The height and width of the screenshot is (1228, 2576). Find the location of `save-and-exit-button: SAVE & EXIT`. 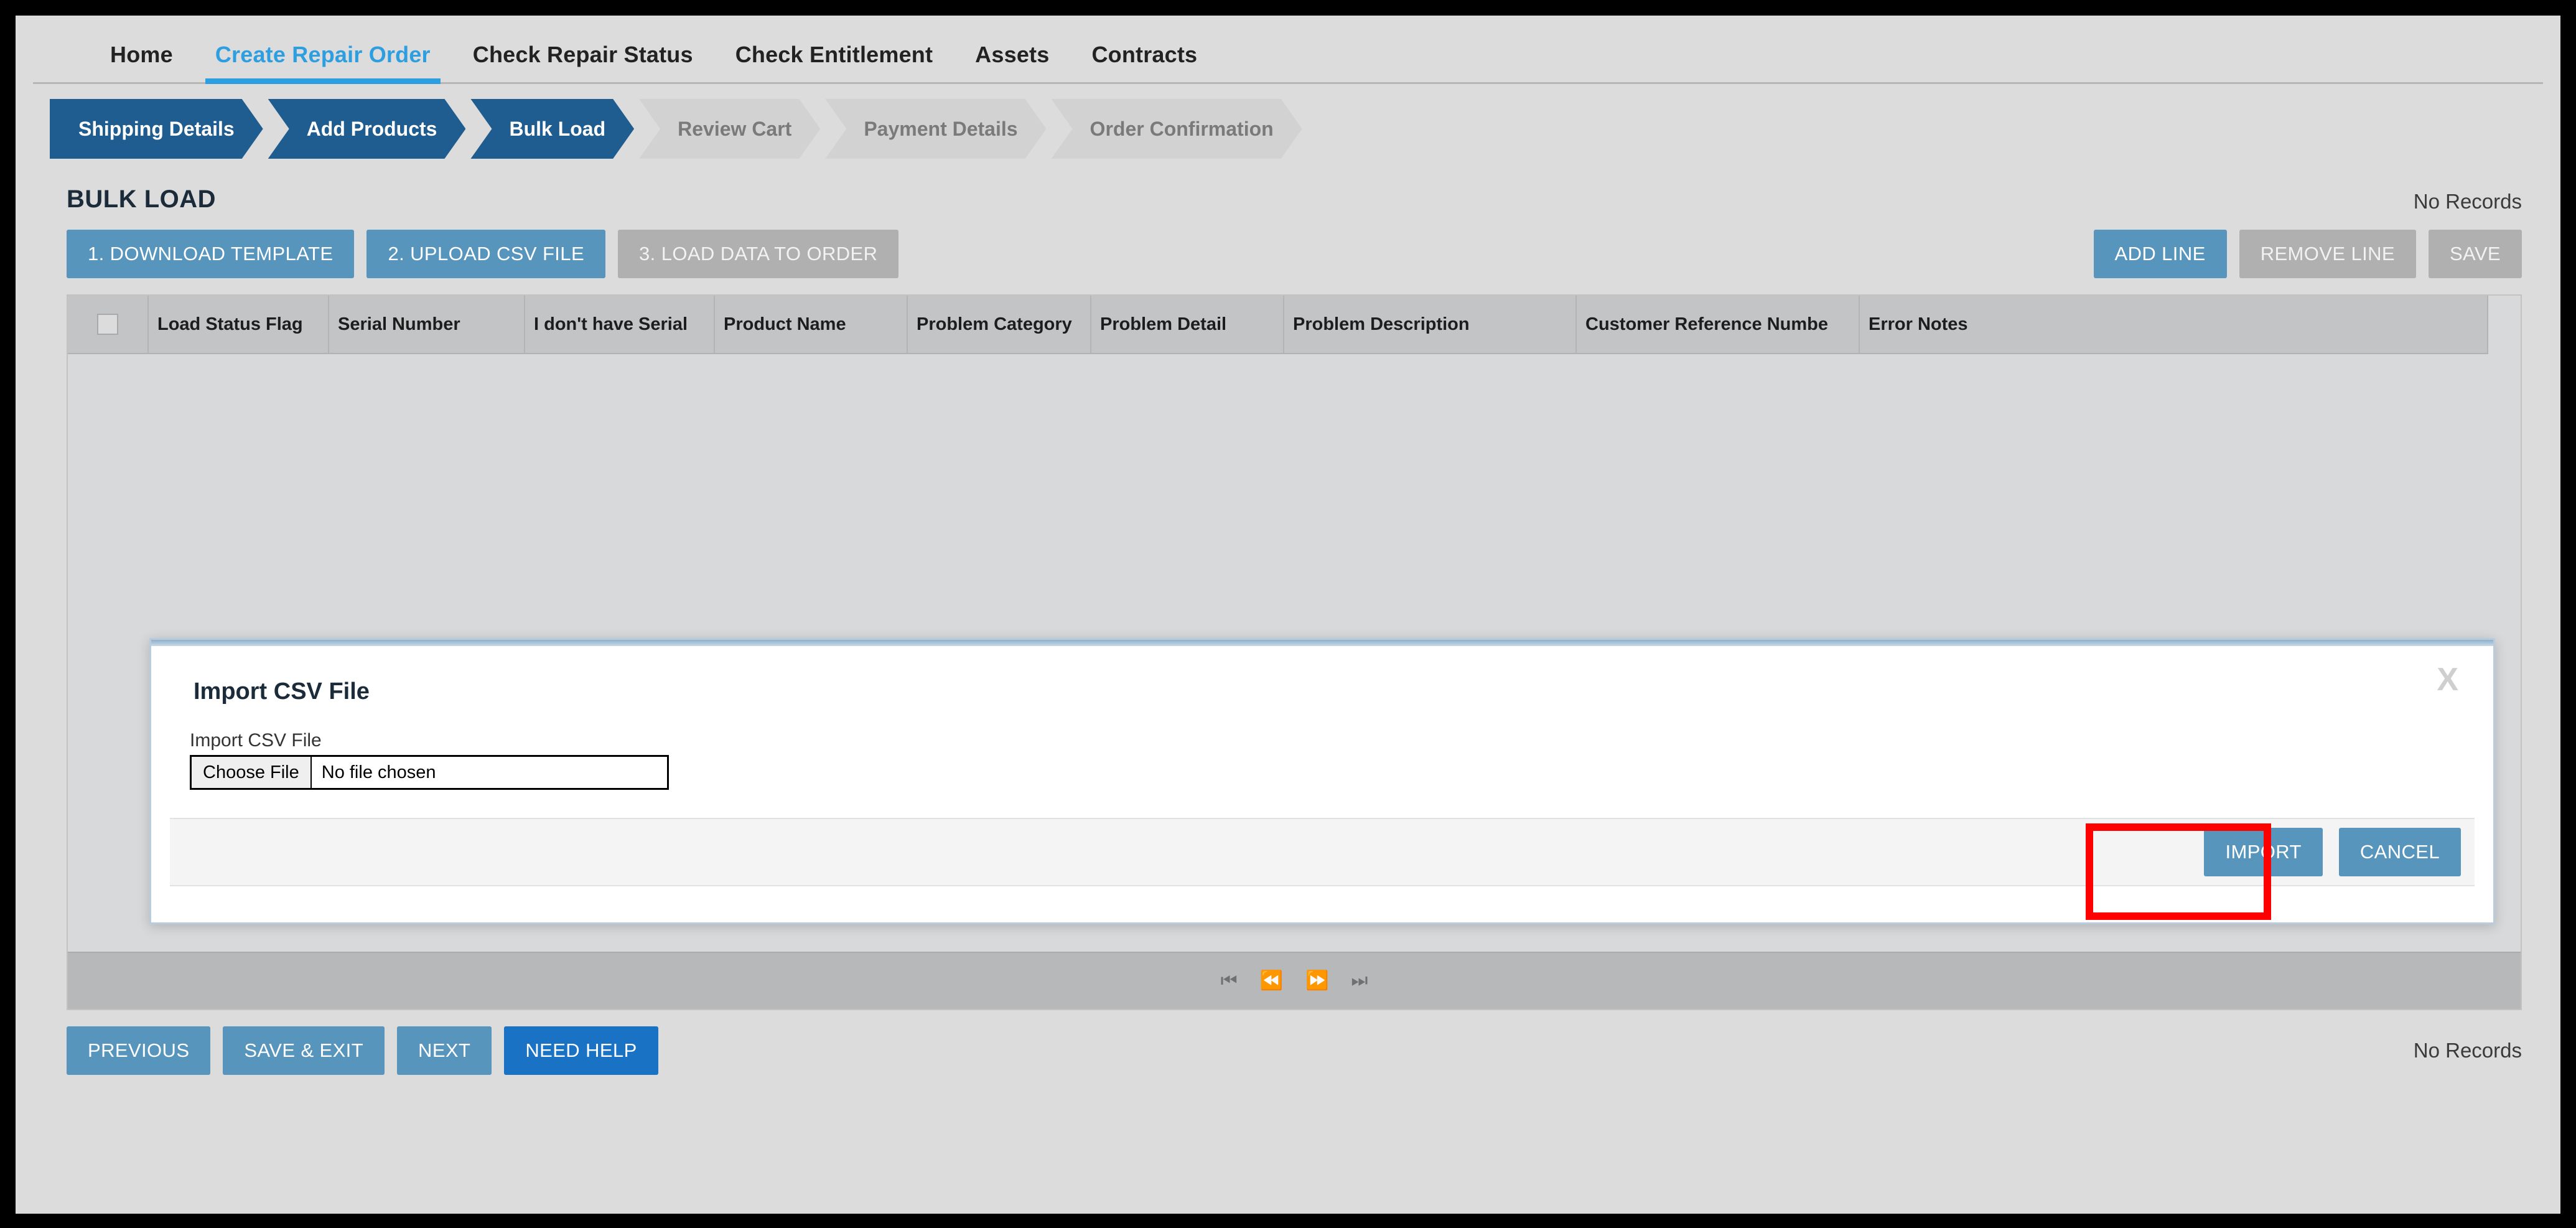

save-and-exit-button: SAVE & EXIT is located at coordinates (304, 1050).